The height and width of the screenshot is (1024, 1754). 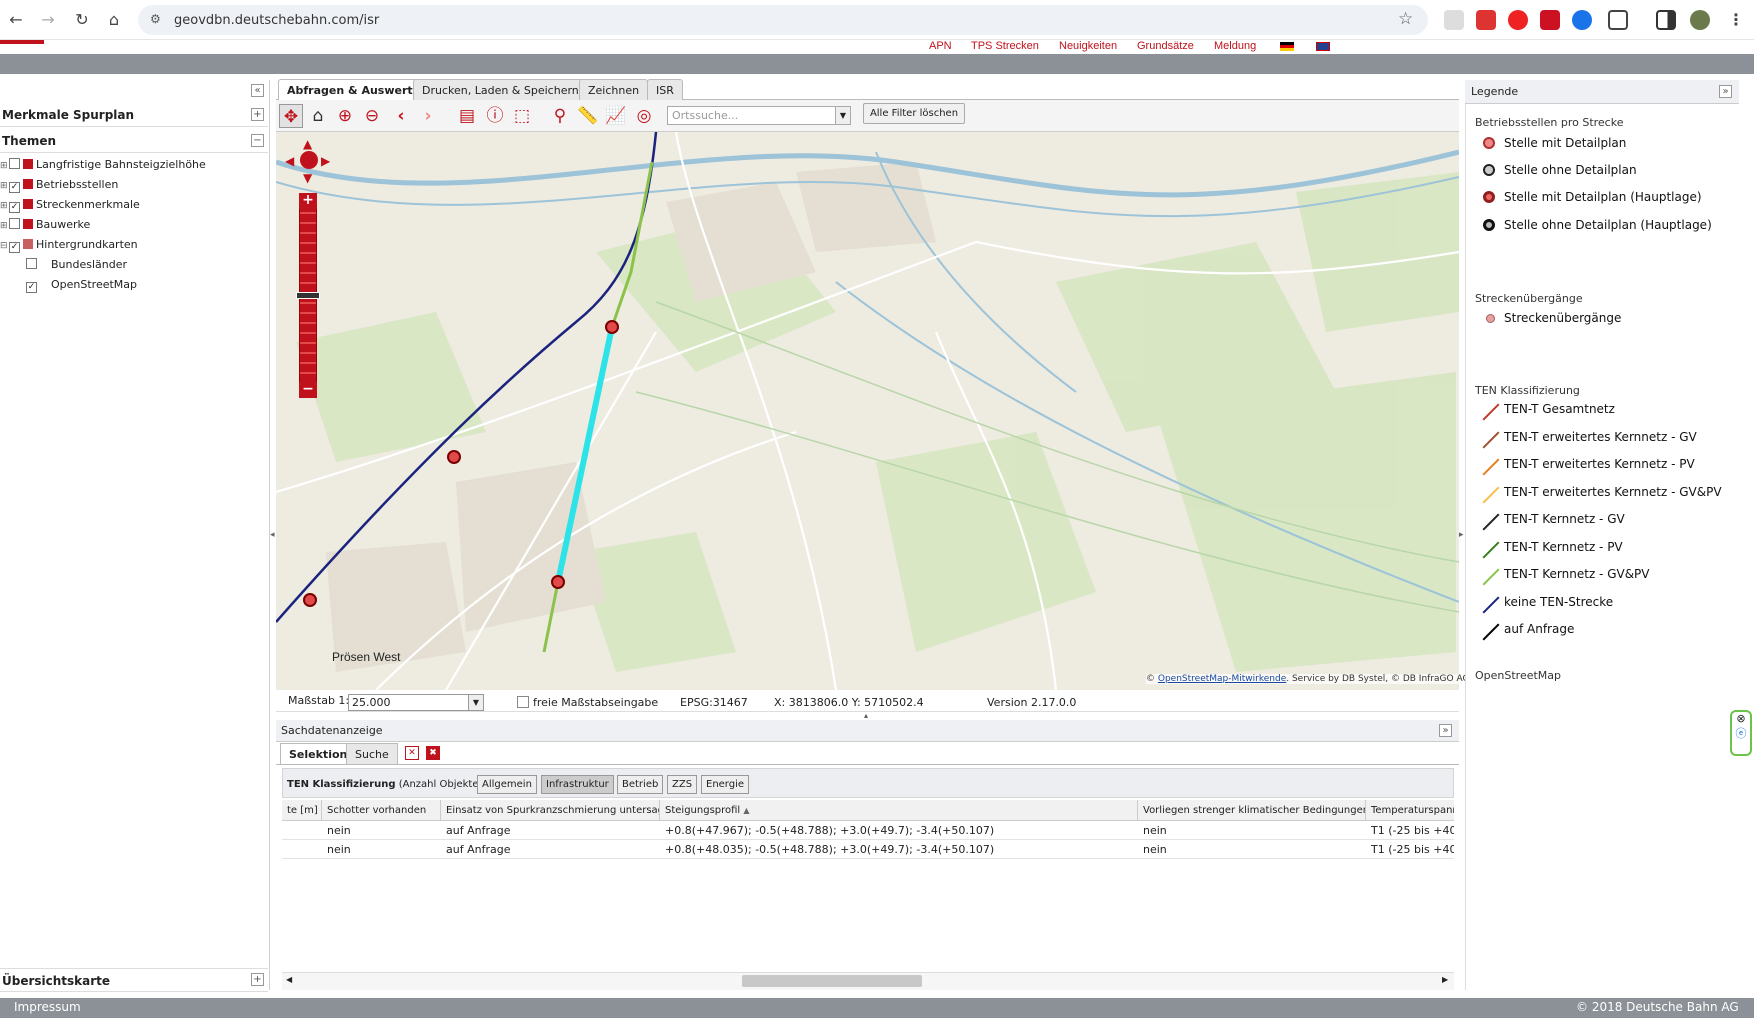 I want to click on tab-suche: Suche, so click(x=372, y=753).